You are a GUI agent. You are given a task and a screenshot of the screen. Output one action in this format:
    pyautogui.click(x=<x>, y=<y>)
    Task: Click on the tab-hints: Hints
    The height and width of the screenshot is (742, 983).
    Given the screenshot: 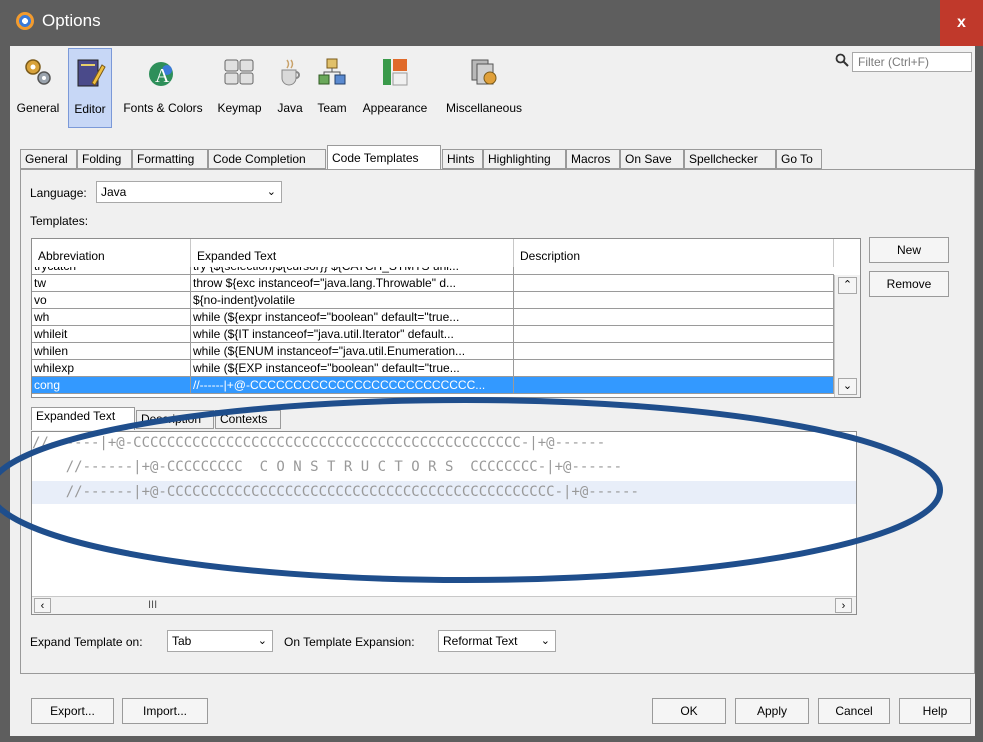 What is the action you would take?
    pyautogui.click(x=462, y=159)
    